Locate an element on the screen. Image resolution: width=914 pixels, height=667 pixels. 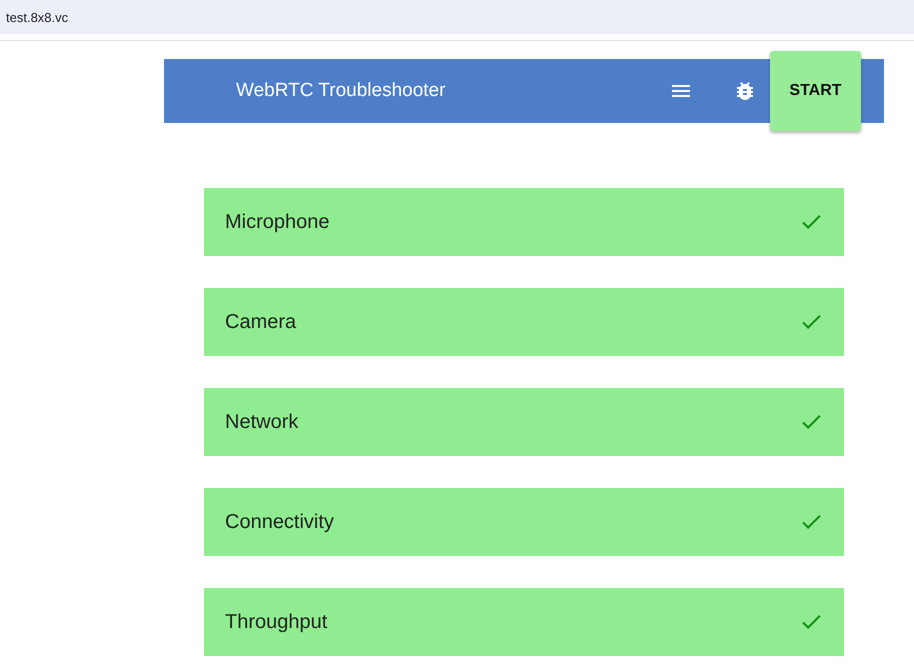
test-name: Camera is located at coordinates (260, 322).